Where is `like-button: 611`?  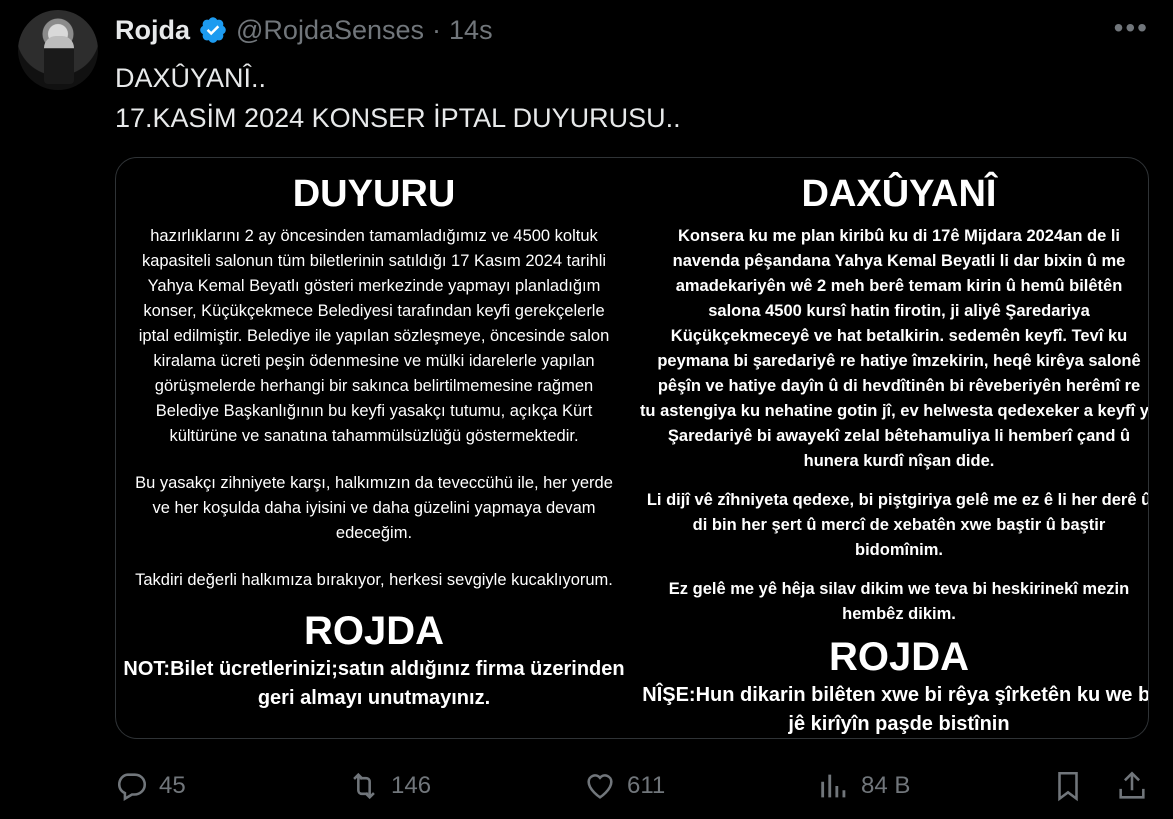
like-button: 611 is located at coordinates (624, 786).